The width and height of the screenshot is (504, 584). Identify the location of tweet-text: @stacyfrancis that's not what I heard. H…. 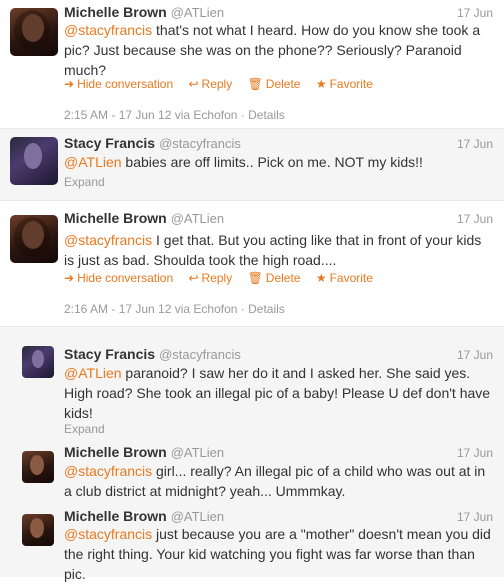
(278, 50).